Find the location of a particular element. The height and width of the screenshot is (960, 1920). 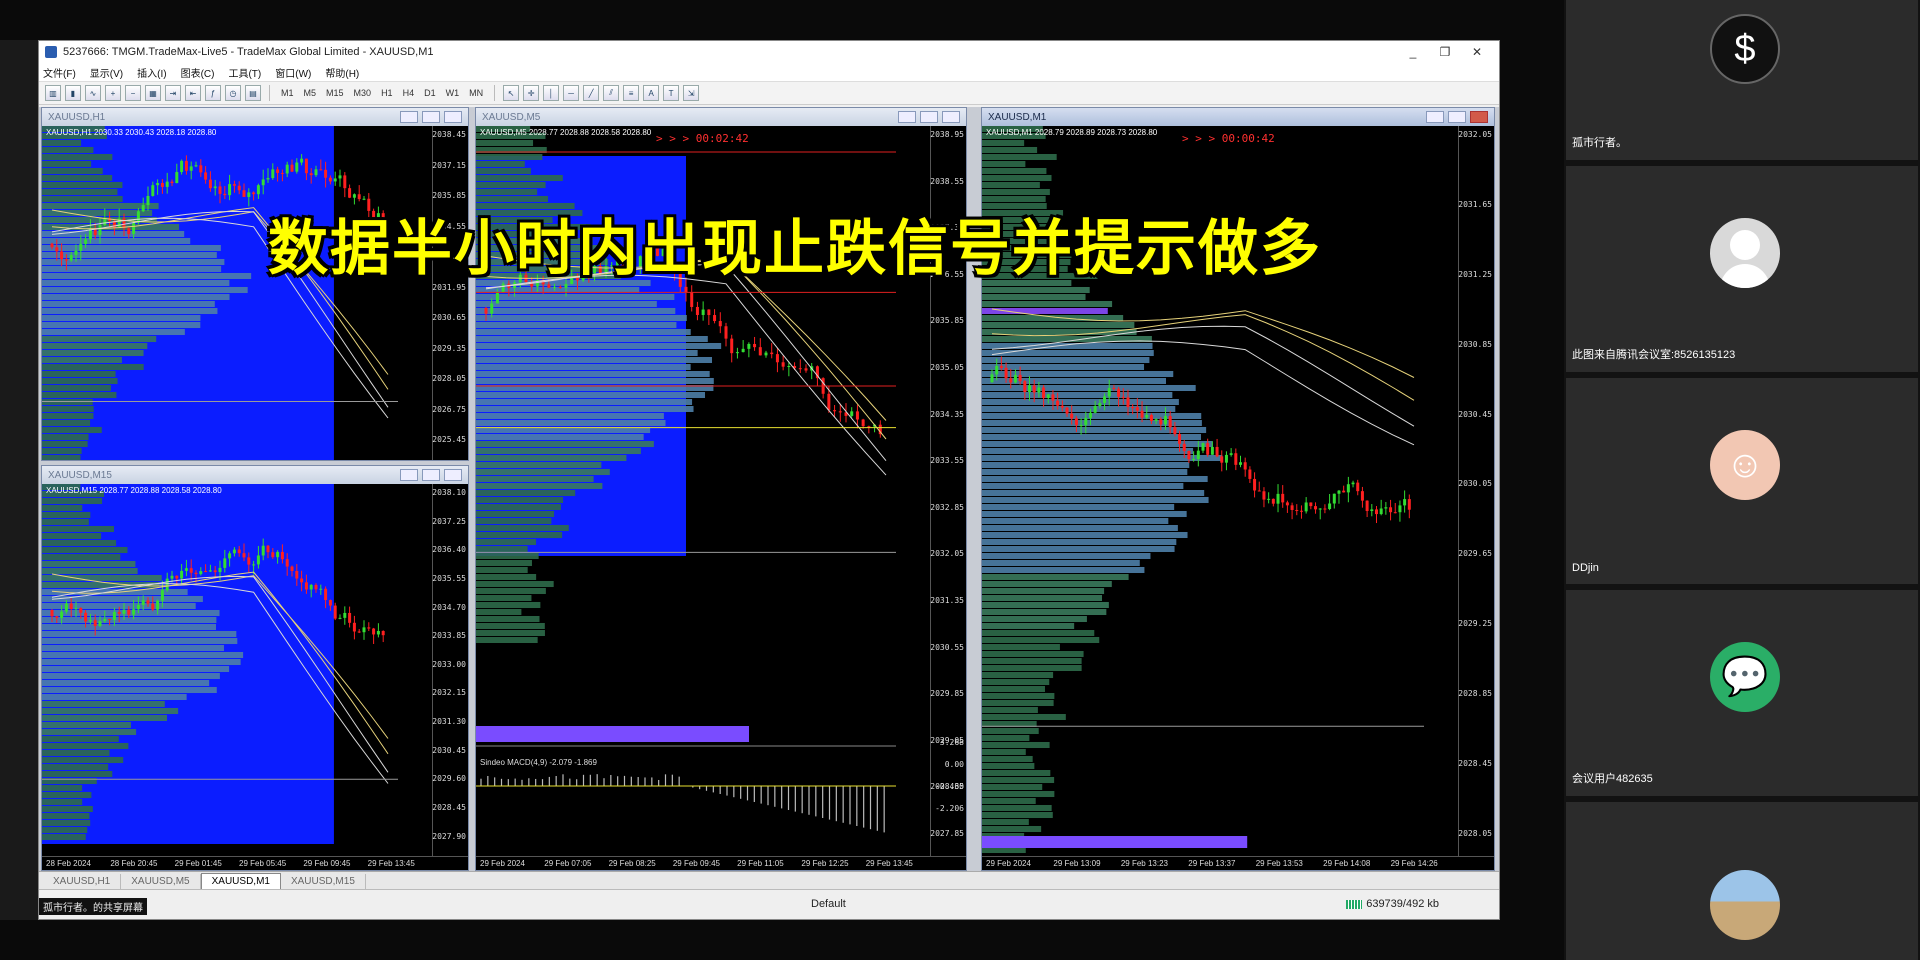

chart-window-titlebar: XAUUSD,H1 is located at coordinates (255, 117).